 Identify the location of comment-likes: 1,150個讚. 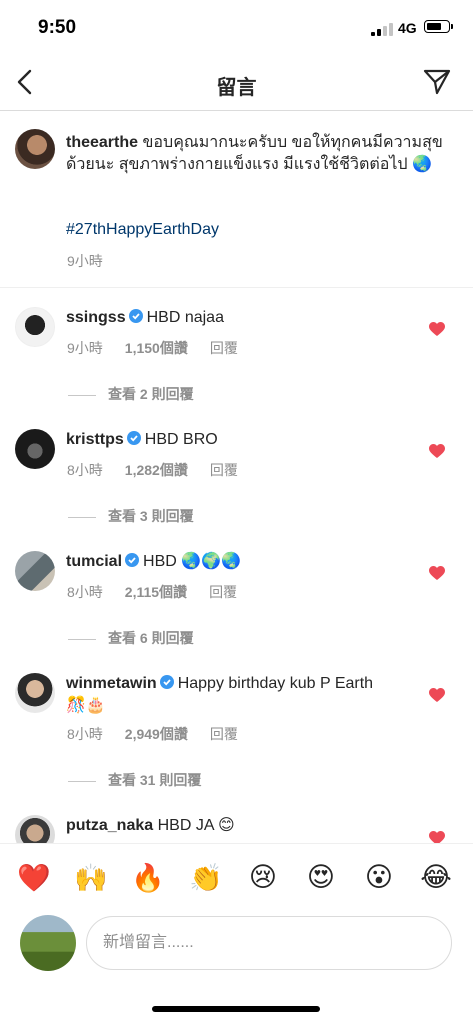
(156, 348).